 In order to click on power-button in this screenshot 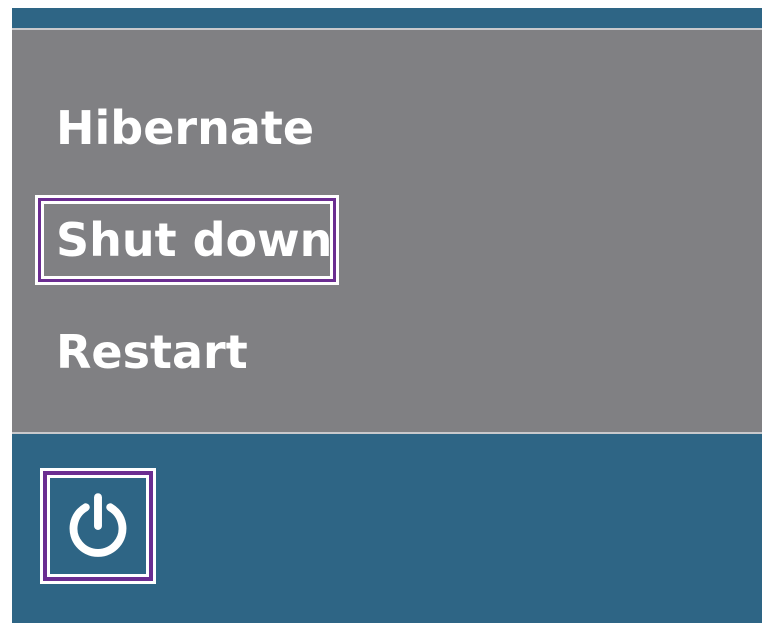, I will do `click(98, 526)`.